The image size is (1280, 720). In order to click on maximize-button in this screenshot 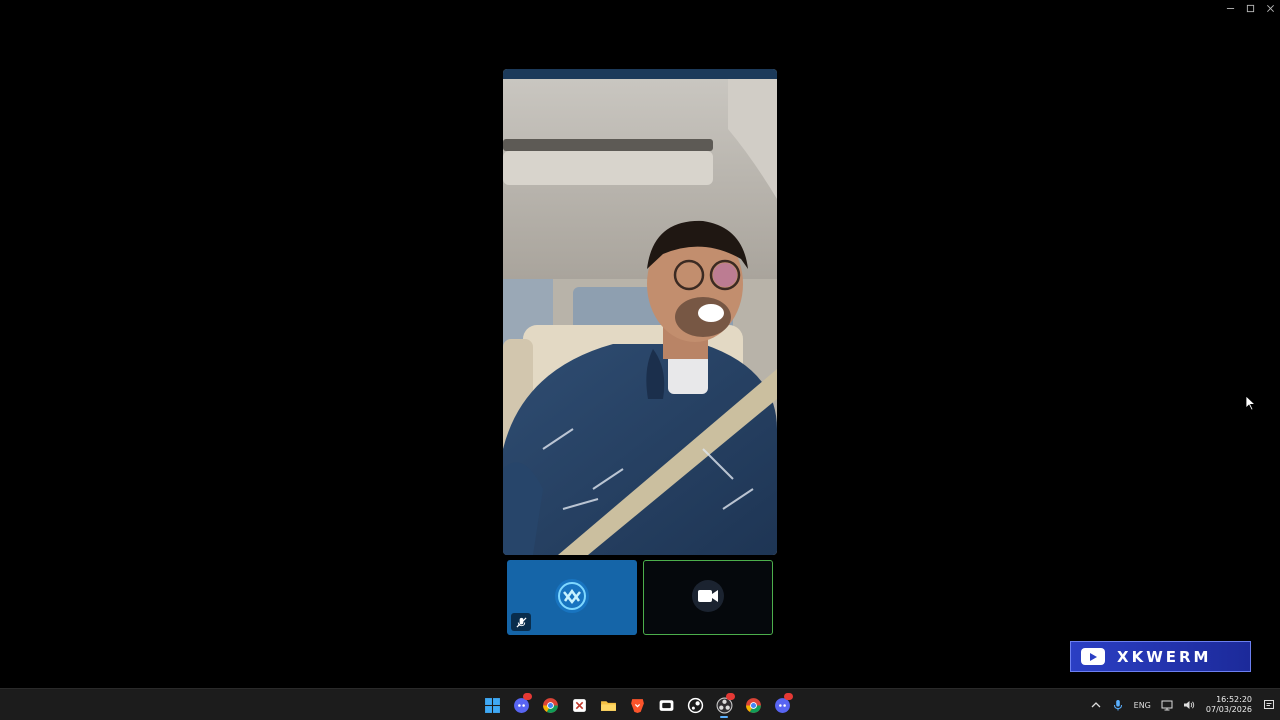, I will do `click(1250, 8)`.